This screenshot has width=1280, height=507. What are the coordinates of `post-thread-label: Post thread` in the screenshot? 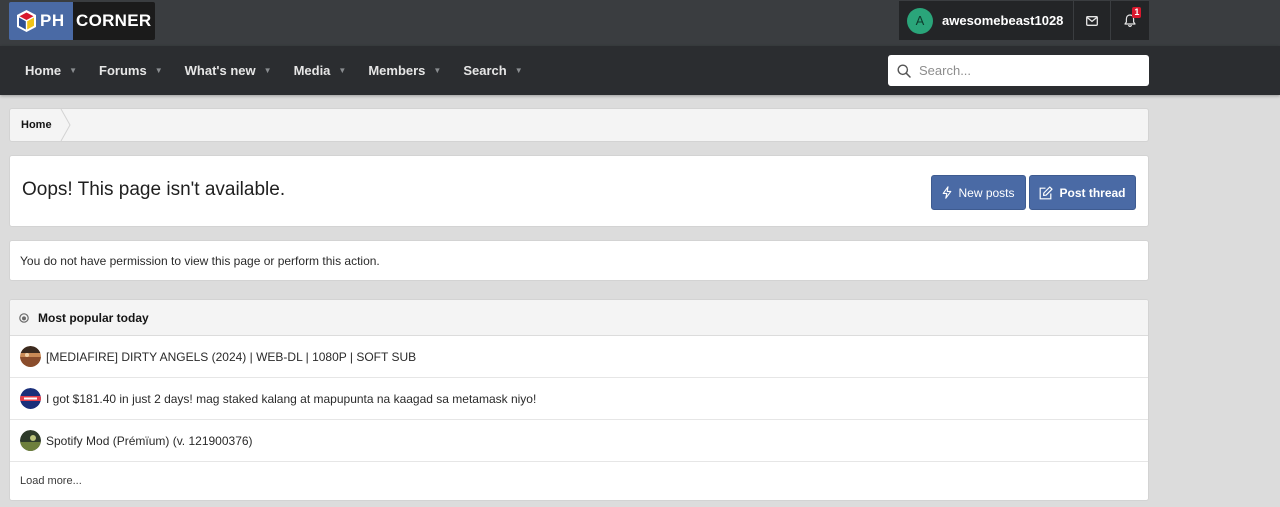 It's located at (1092, 192).